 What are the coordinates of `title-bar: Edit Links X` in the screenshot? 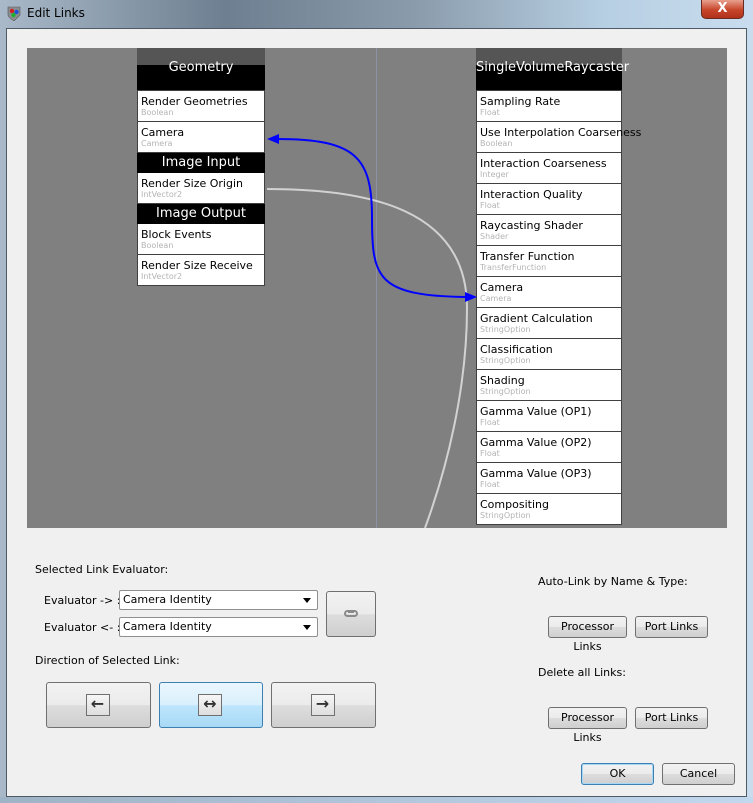 It's located at (376, 14).